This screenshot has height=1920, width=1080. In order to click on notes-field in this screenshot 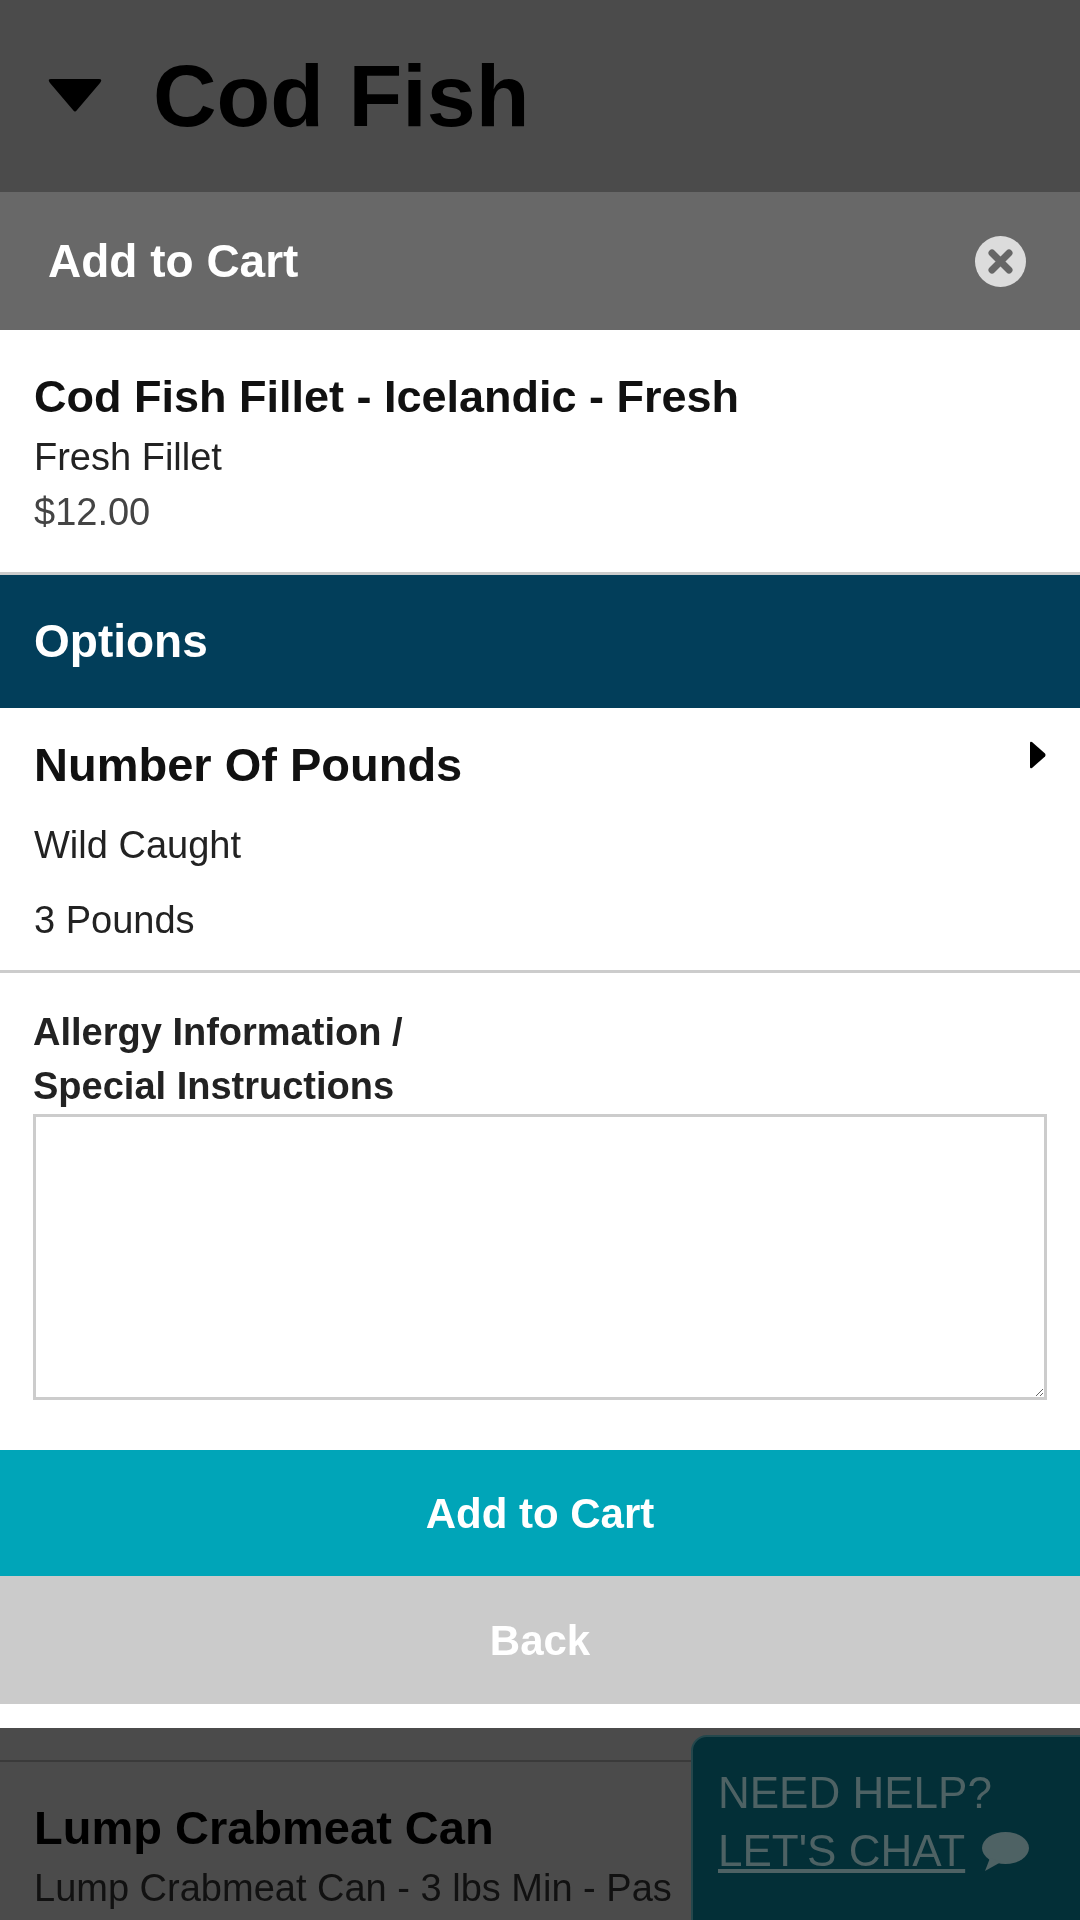, I will do `click(540, 1257)`.